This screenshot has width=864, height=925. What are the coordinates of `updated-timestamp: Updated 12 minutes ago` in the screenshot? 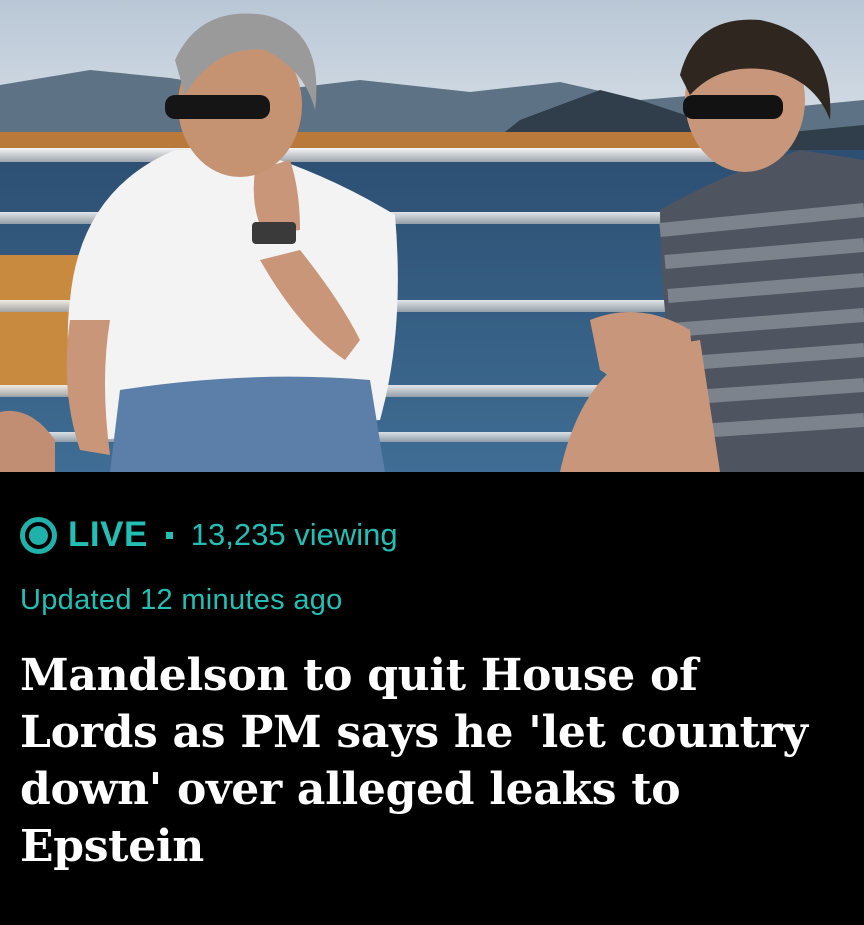 It's located at (181, 600).